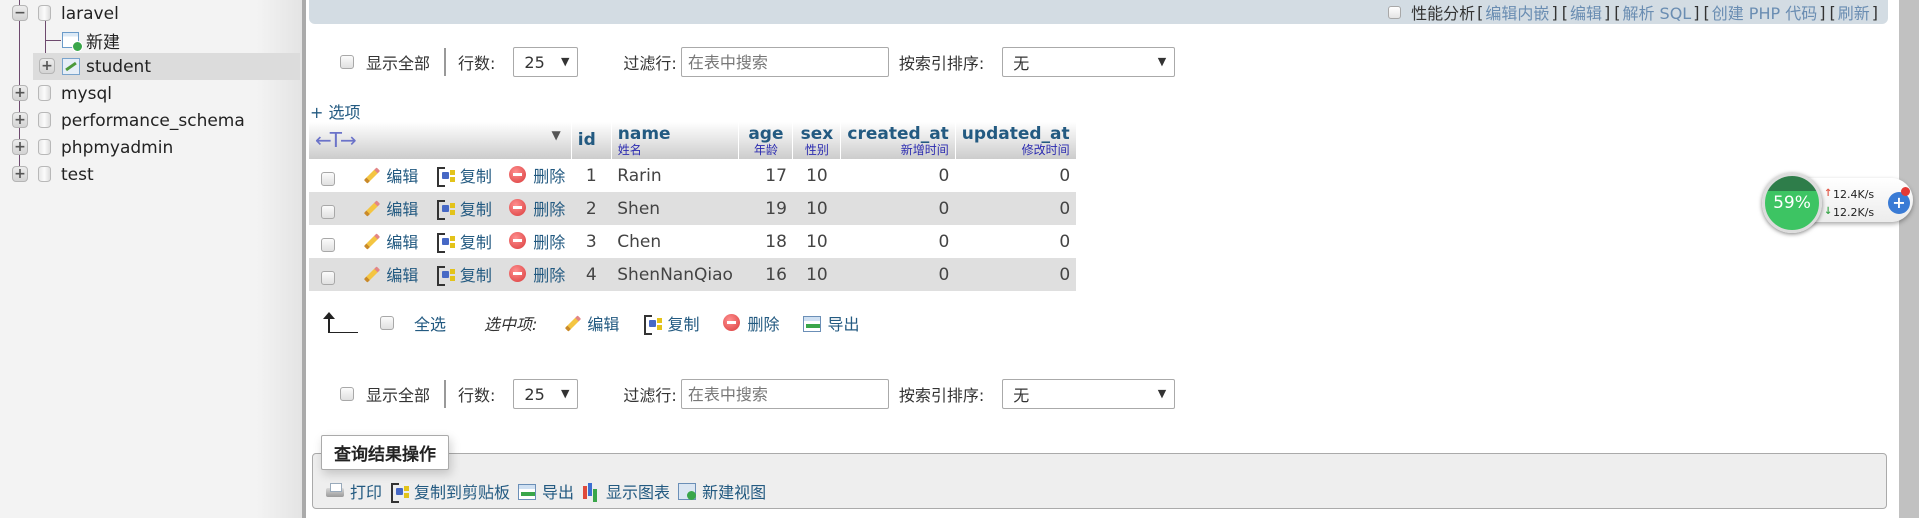  Describe the element at coordinates (150, 174) in the screenshot. I see `tree-db-test: + test` at that location.